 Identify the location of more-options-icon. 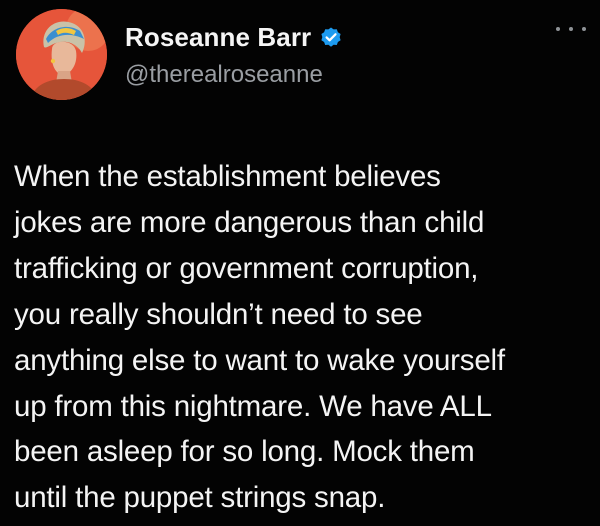
(571, 29).